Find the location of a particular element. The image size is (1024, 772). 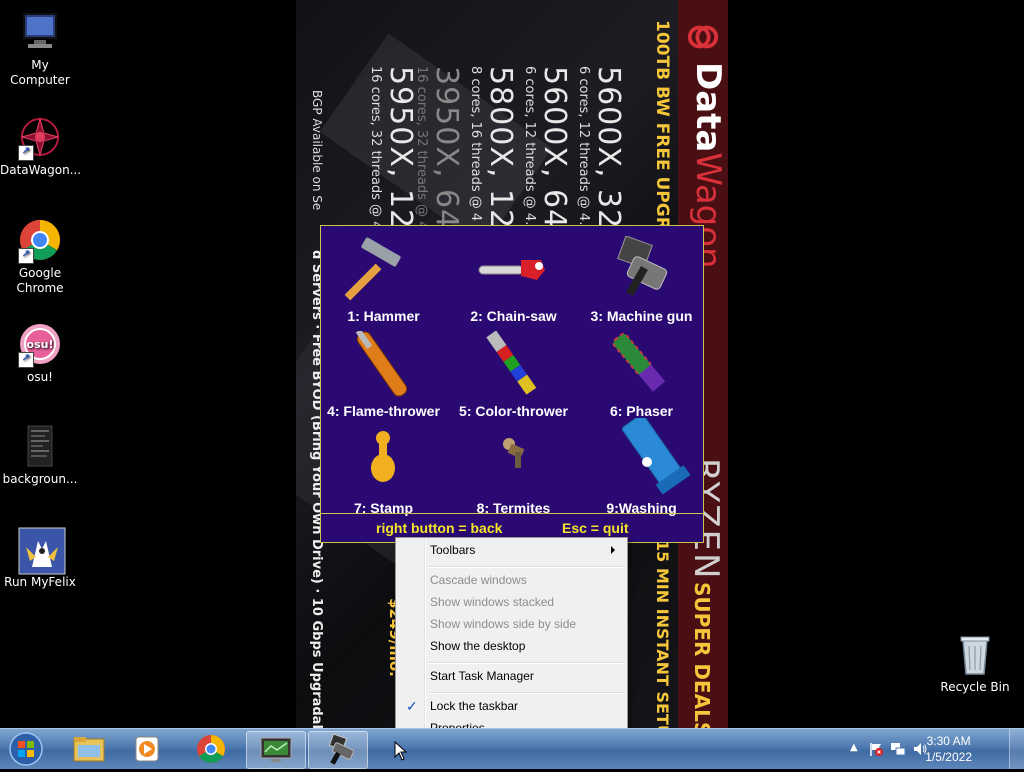

taskbar-explorer is located at coordinates (89, 749).